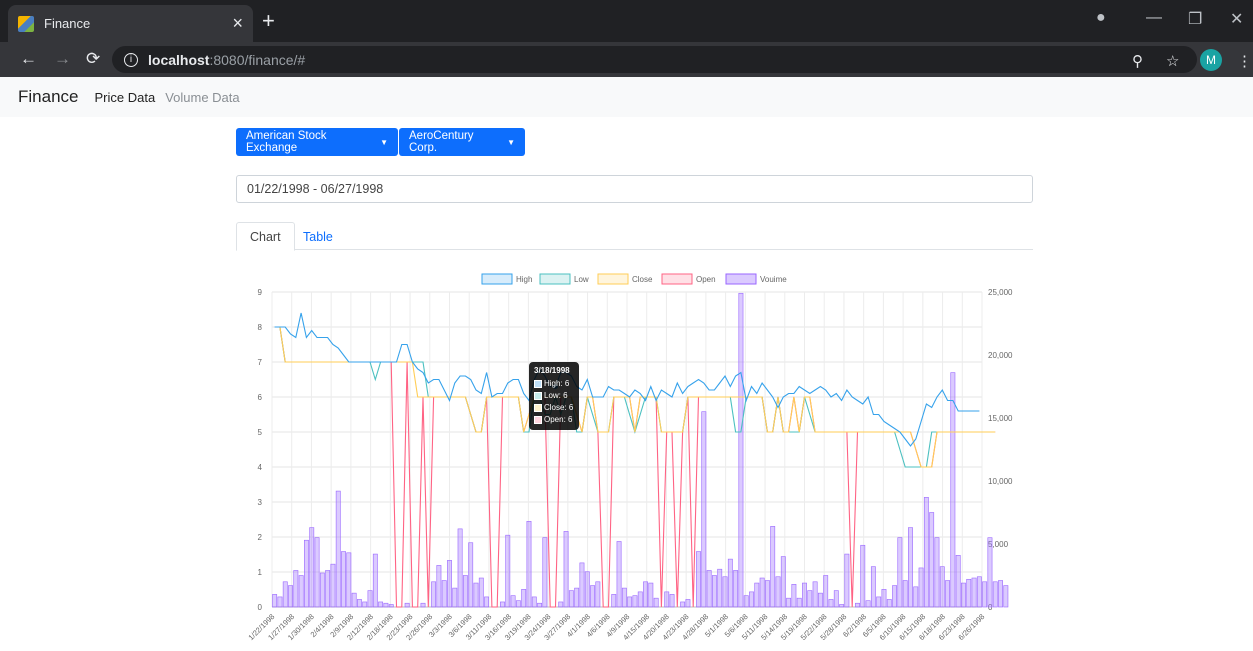 Image resolution: width=1253 pixels, height=651 pixels. I want to click on tooltip-row-high: High: 6, so click(554, 384).